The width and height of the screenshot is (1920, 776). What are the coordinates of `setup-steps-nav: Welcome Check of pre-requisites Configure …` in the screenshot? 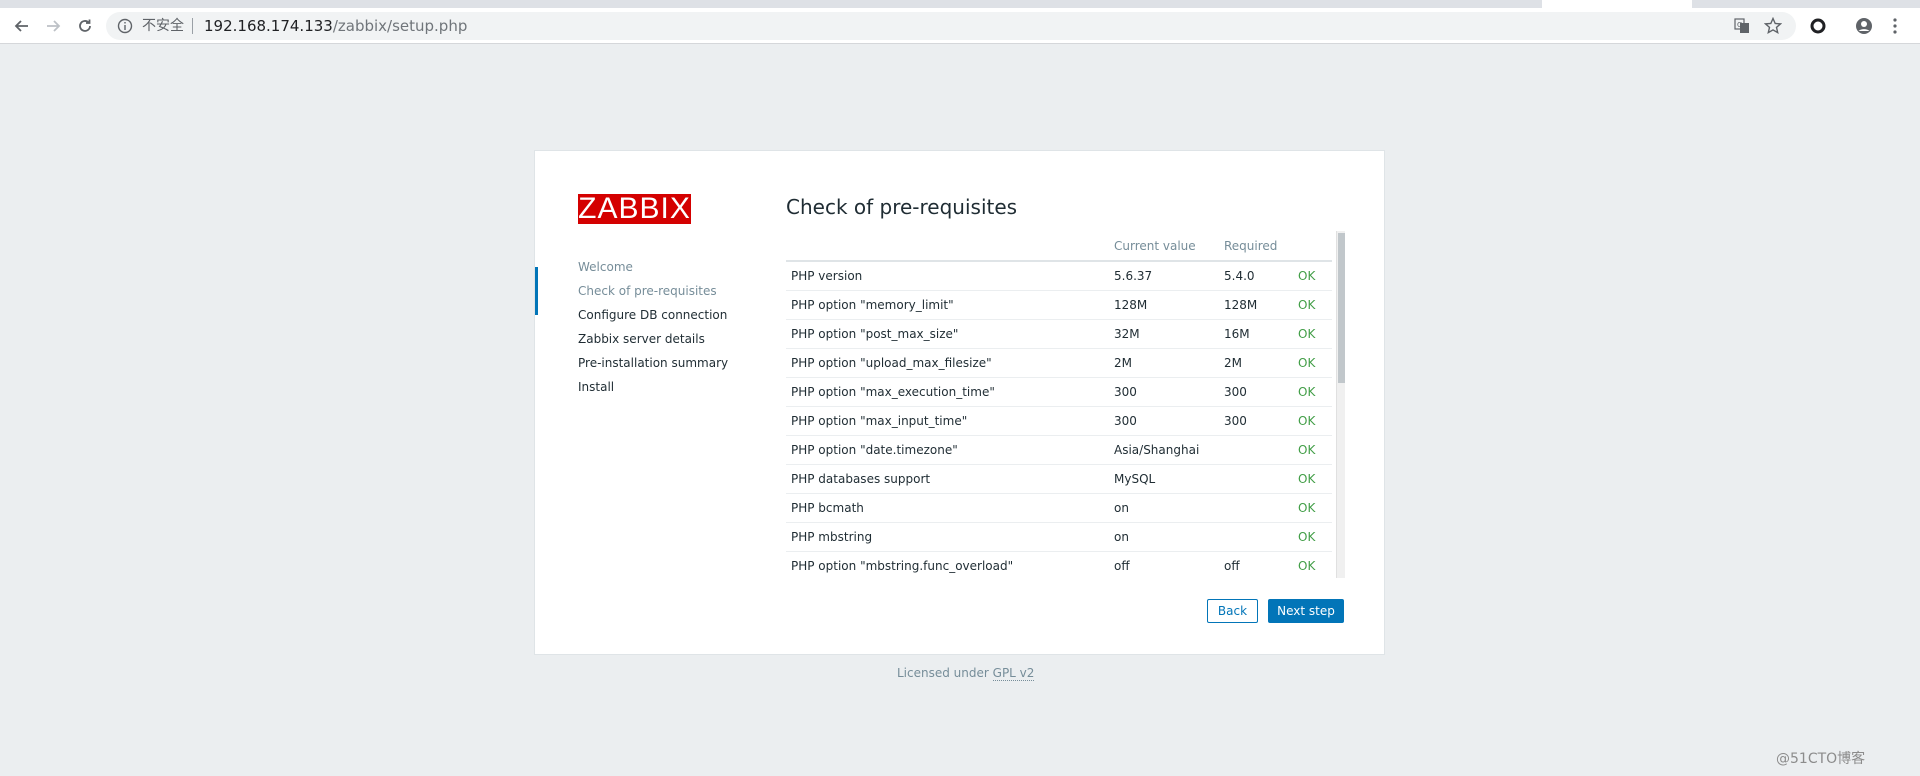 It's located at (631, 327).